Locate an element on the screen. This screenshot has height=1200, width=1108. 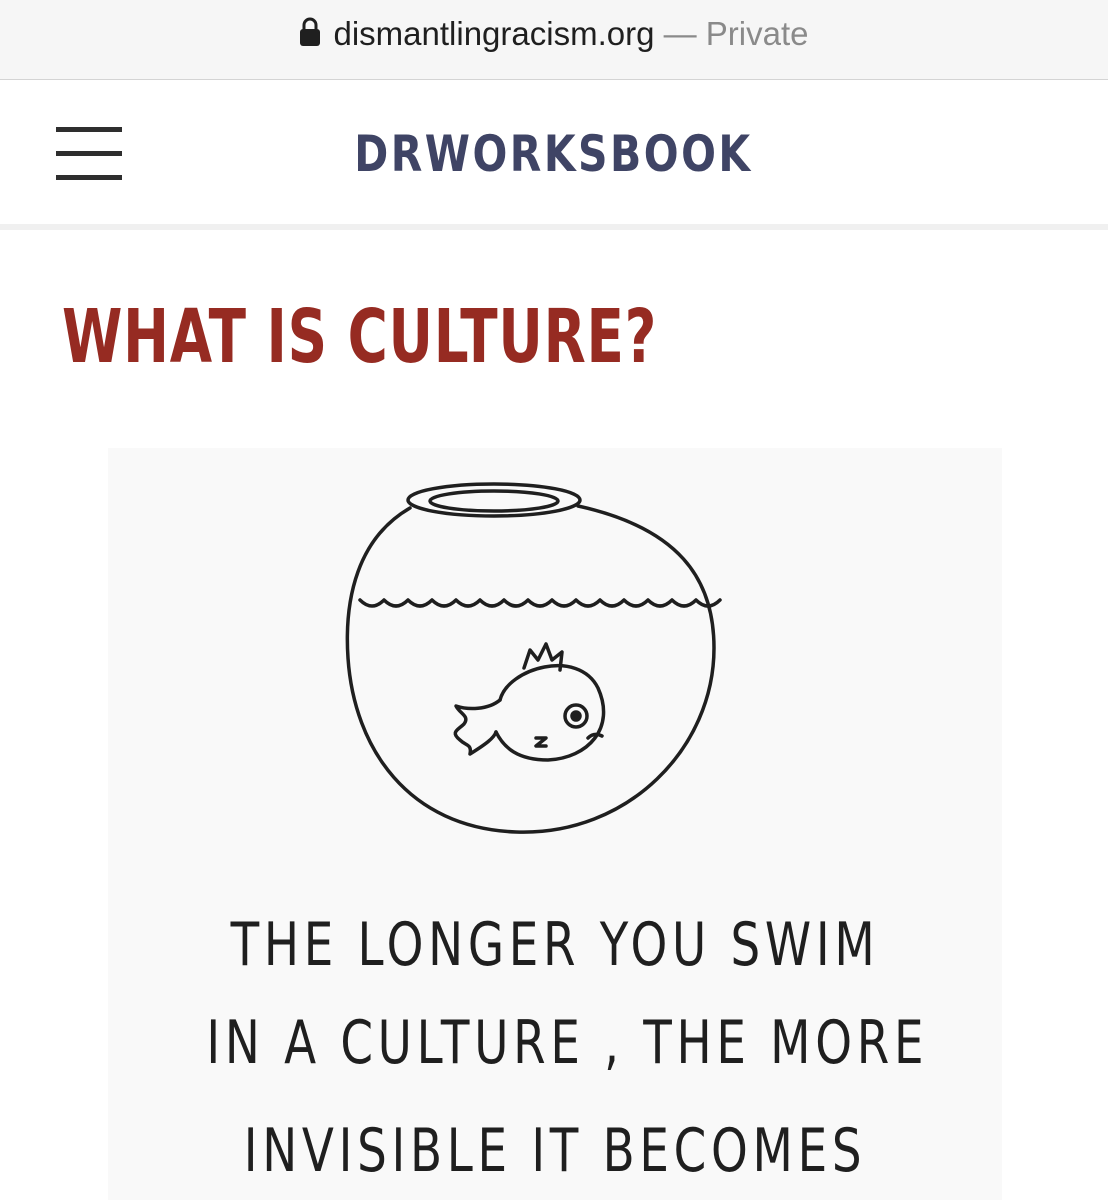
caption-line-1: THE LONGER YOU SWIM is located at coordinates (555, 945).